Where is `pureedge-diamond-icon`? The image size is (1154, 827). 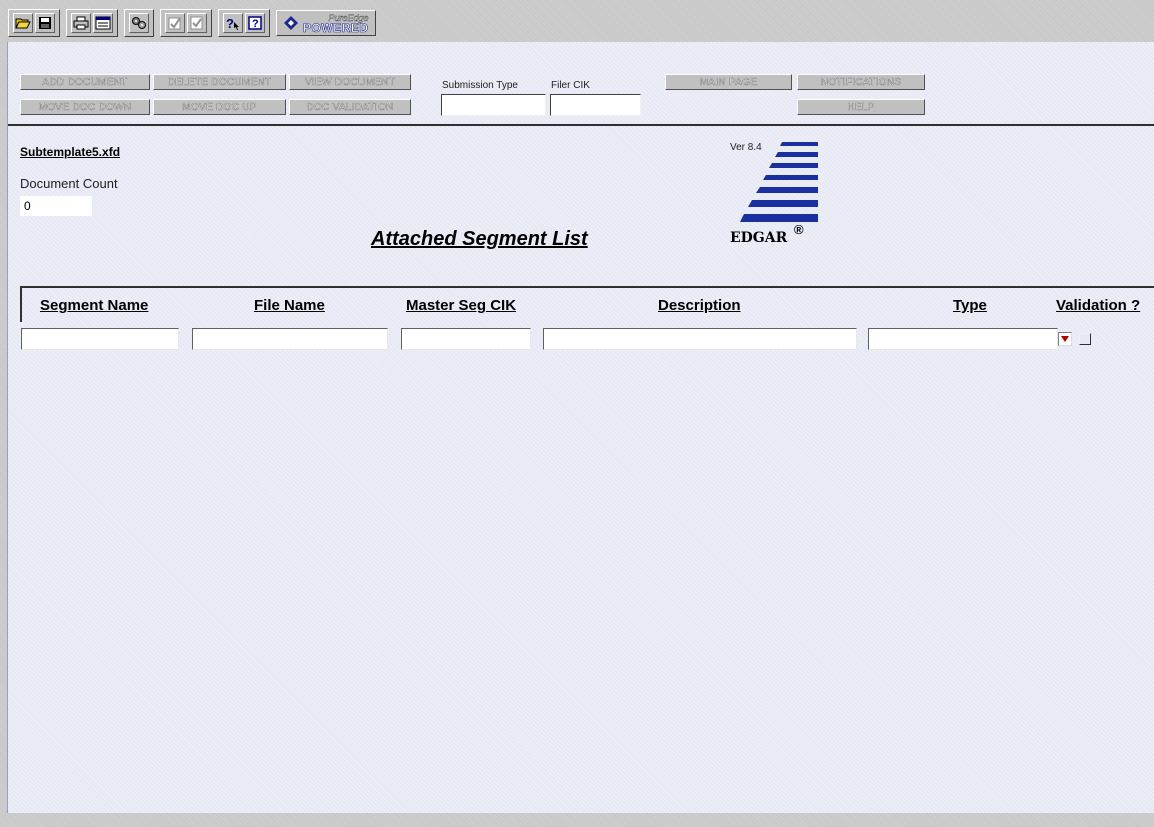
pureedge-diamond-icon is located at coordinates (291, 23).